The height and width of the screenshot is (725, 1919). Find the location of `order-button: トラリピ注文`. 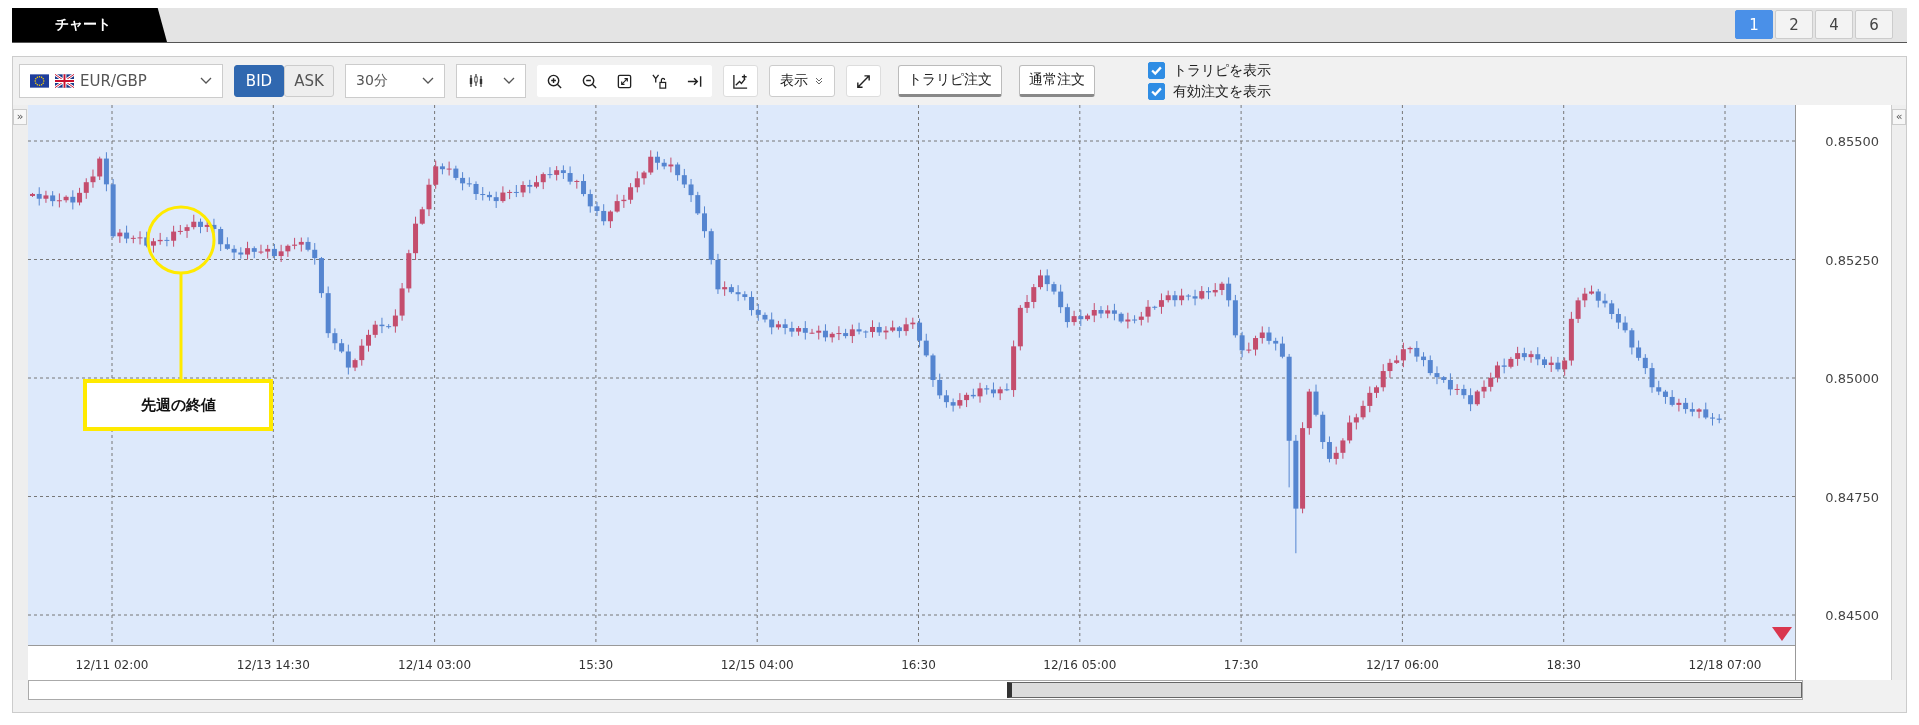

order-button: トラリピ注文 is located at coordinates (950, 81).